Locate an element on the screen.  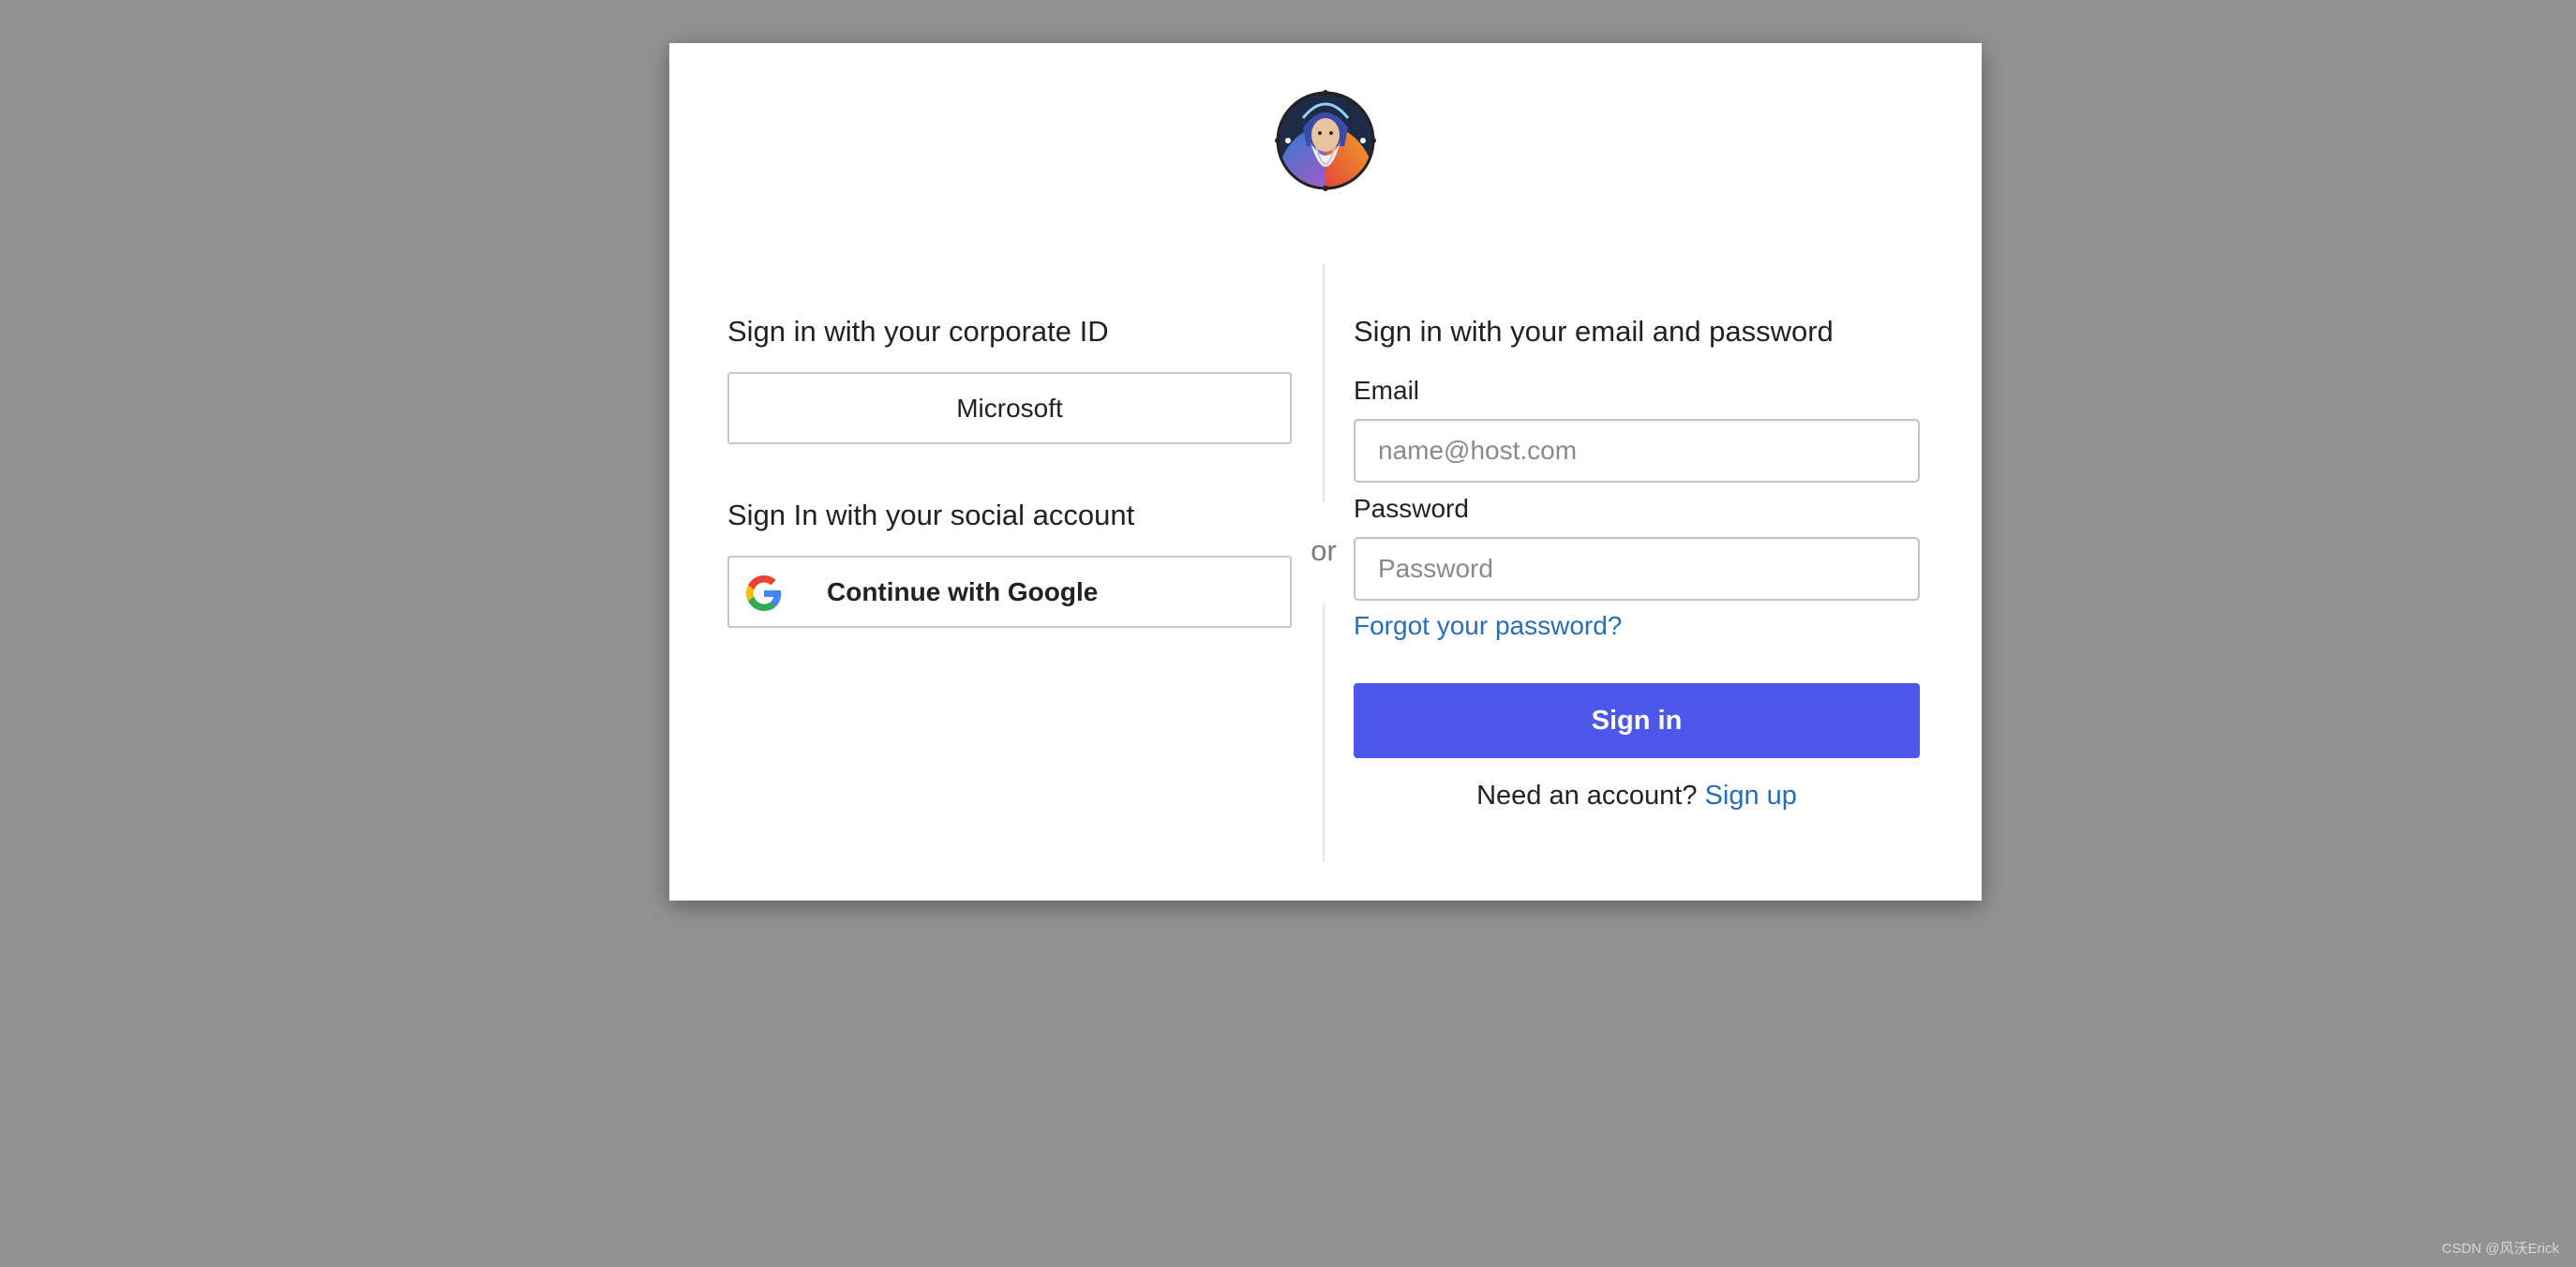
microsoft-button-label: Microsoft is located at coordinates (1009, 408).